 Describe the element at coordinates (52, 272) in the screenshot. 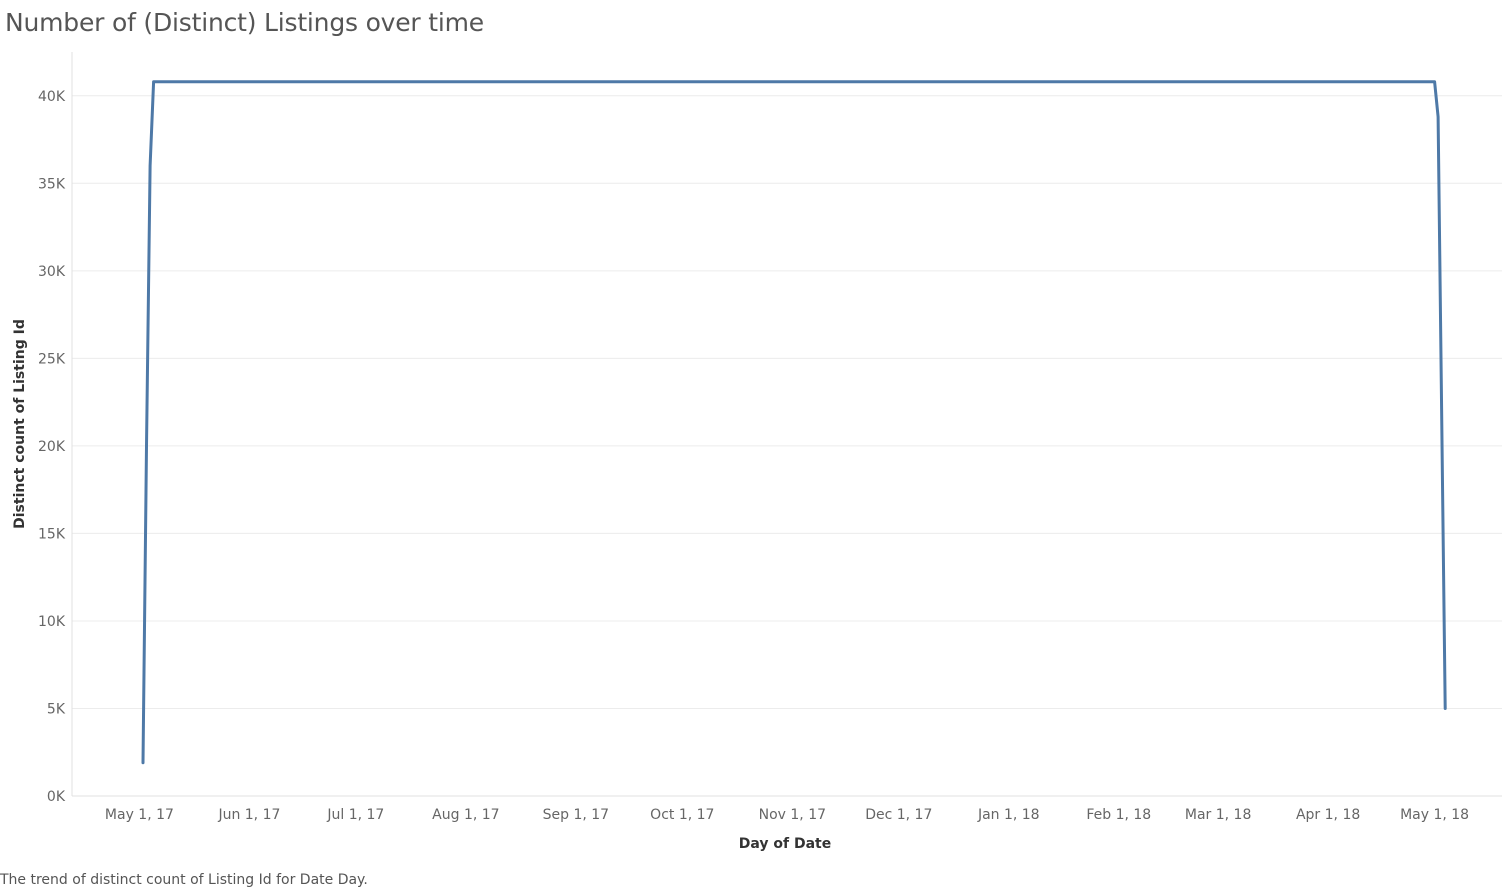

I see `y-tick-label: 30K` at that location.